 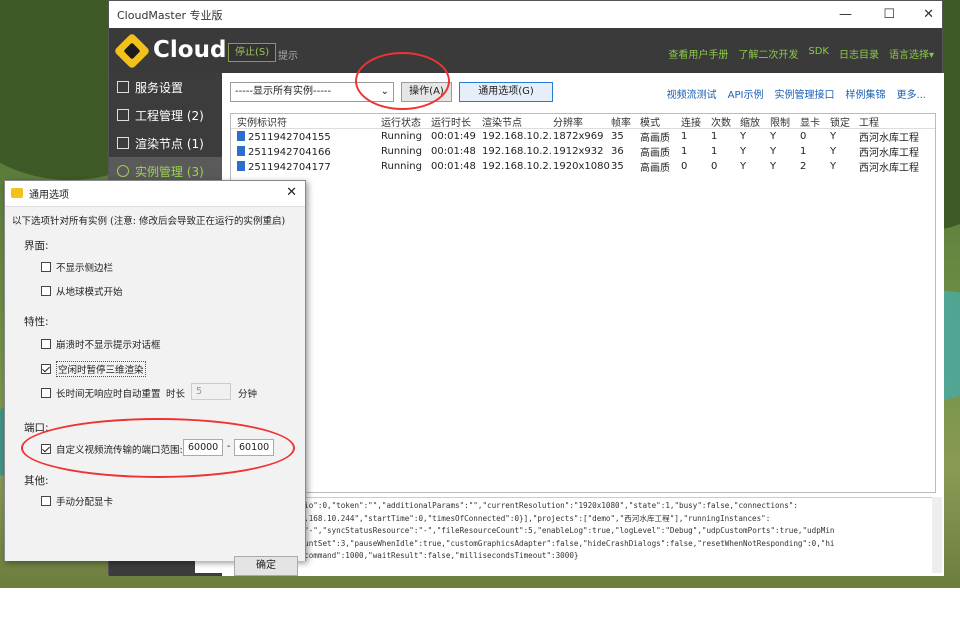 I want to click on start-globe-checkbox: 从地球模式开始, so click(x=82, y=291).